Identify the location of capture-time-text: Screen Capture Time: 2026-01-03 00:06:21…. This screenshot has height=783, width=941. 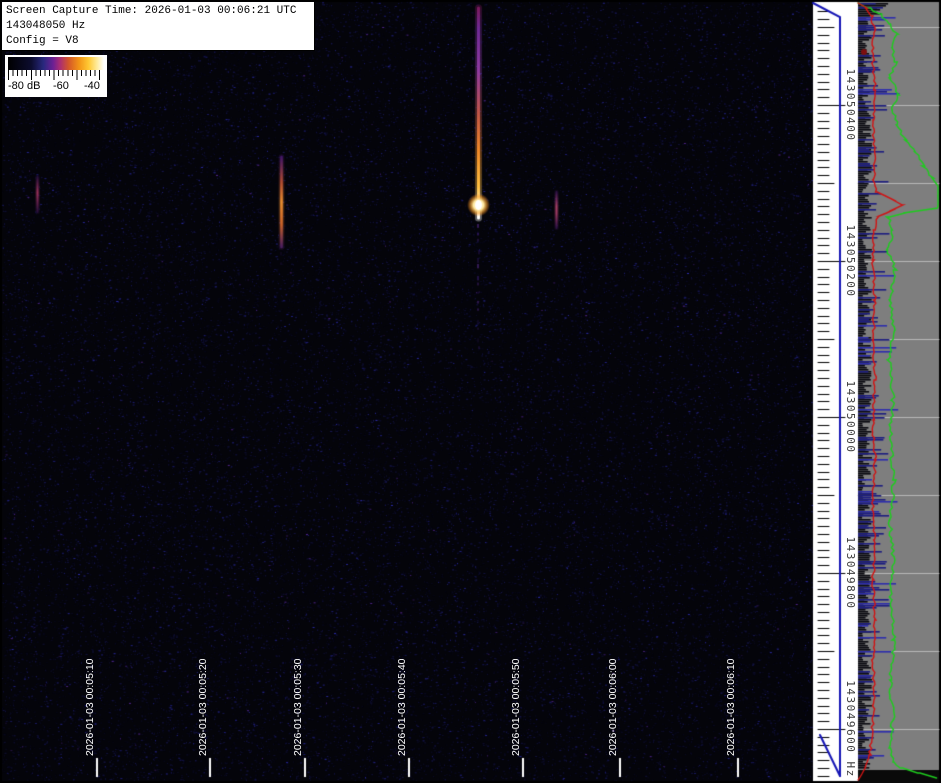
(151, 11).